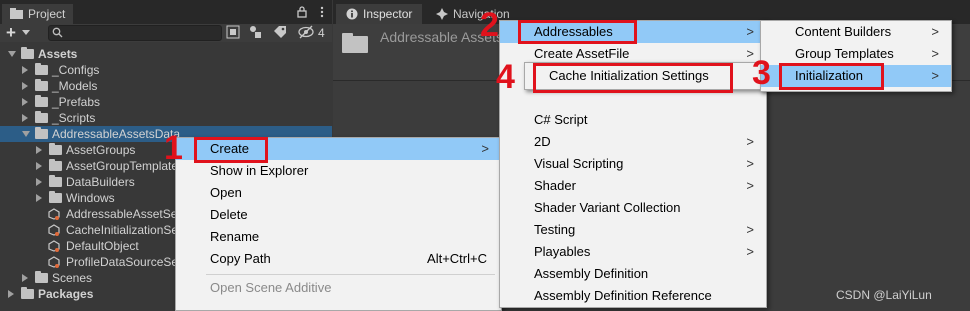 Image resolution: width=970 pixels, height=311 pixels. What do you see at coordinates (561, 119) in the screenshot?
I see `create-menu-item-label: C# Script` at bounding box center [561, 119].